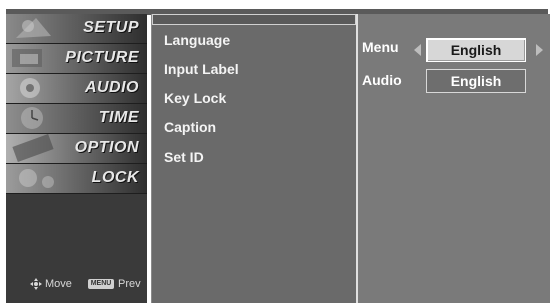 This screenshot has height=303, width=552. Describe the element at coordinates (101, 284) in the screenshot. I see `menu-key-icon: MENU` at that location.